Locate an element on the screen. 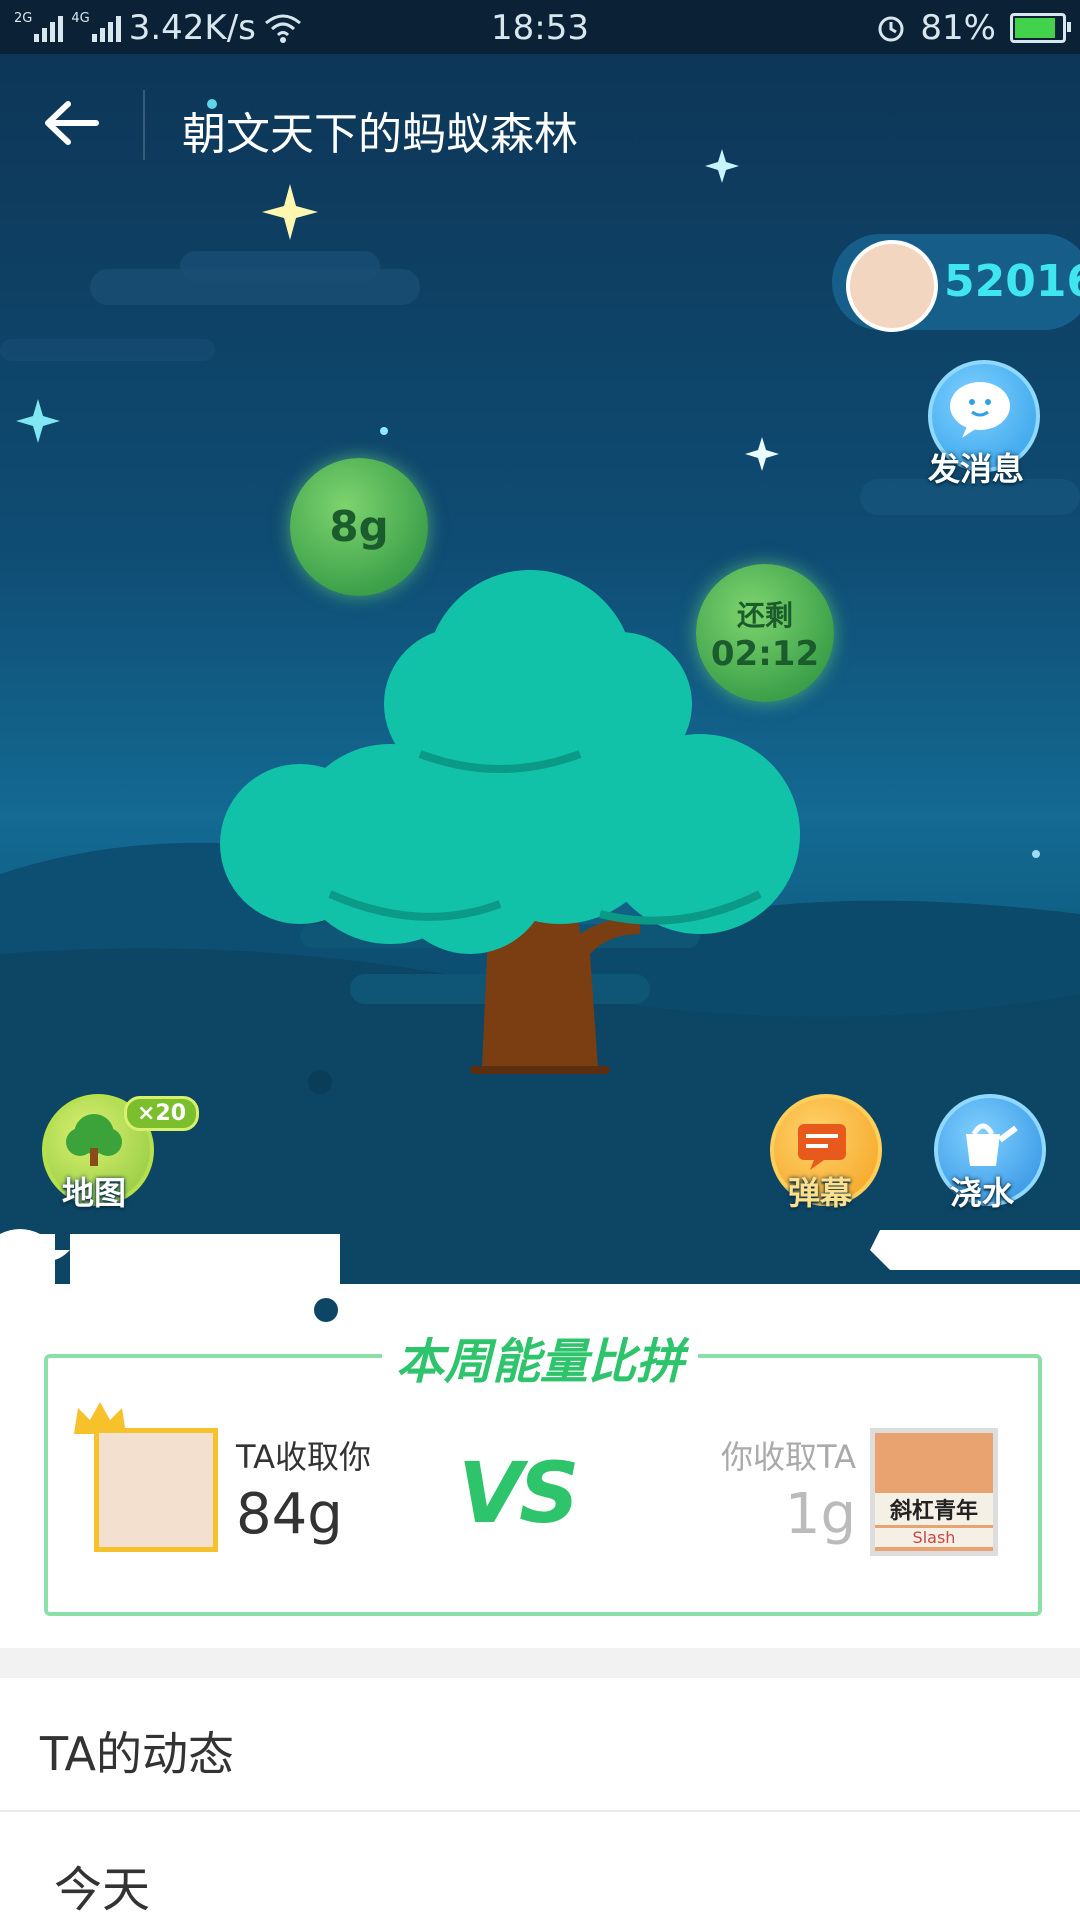  danmaku-label: 弹幕 is located at coordinates (820, 1193).